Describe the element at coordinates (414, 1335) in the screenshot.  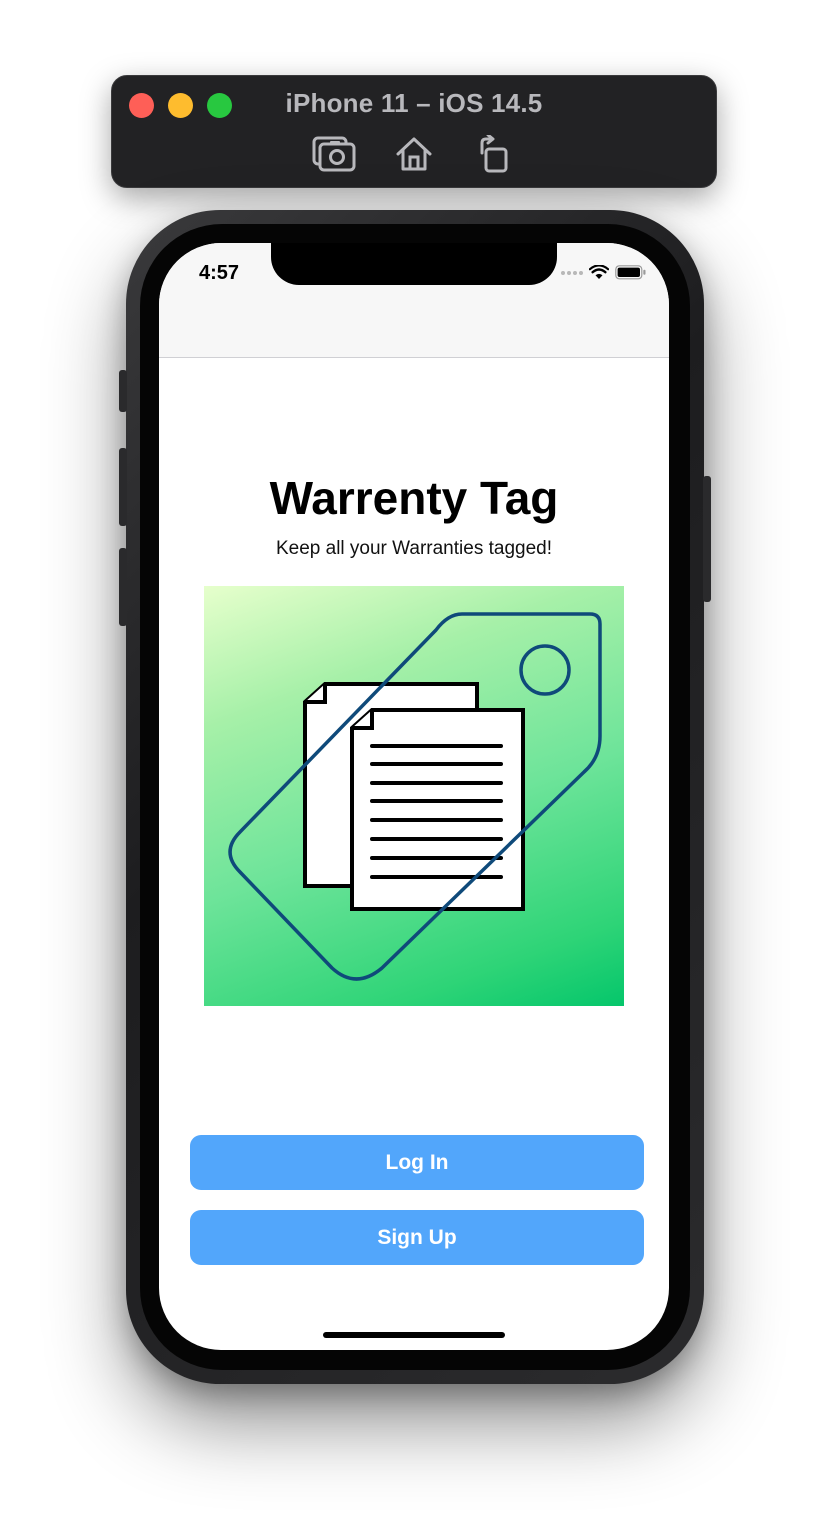
I see `home-indicator` at that location.